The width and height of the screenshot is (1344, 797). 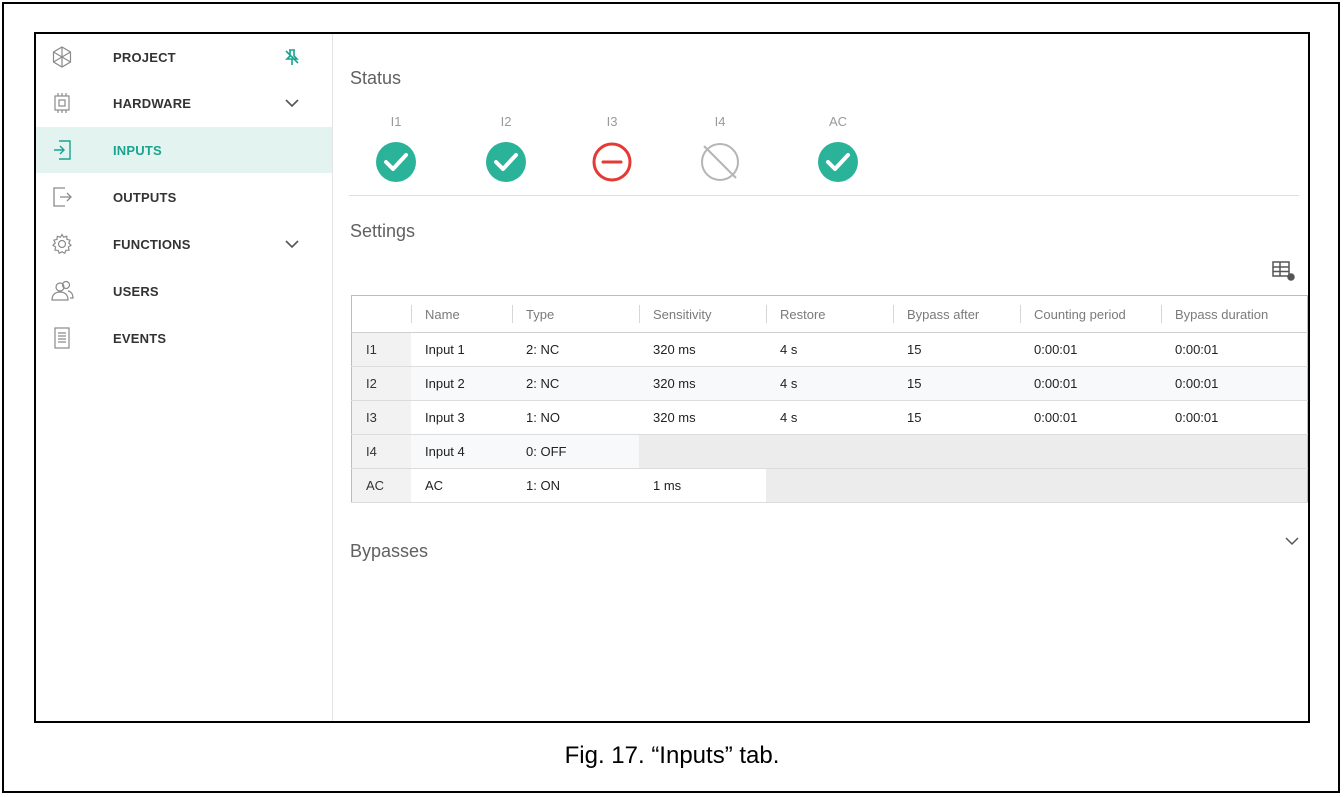 What do you see at coordinates (1090, 314) in the screenshot?
I see `column-header-counting-period: Counting period` at bounding box center [1090, 314].